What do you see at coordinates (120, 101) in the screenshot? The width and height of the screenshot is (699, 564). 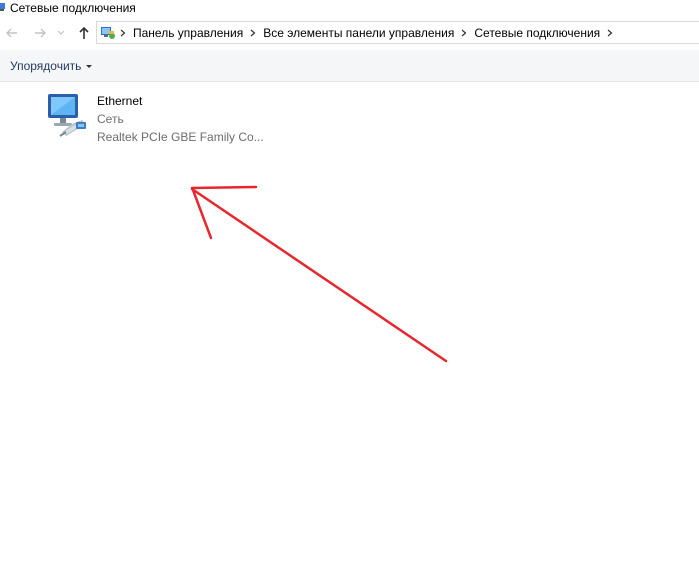 I see `connection-name: Ethernet` at bounding box center [120, 101].